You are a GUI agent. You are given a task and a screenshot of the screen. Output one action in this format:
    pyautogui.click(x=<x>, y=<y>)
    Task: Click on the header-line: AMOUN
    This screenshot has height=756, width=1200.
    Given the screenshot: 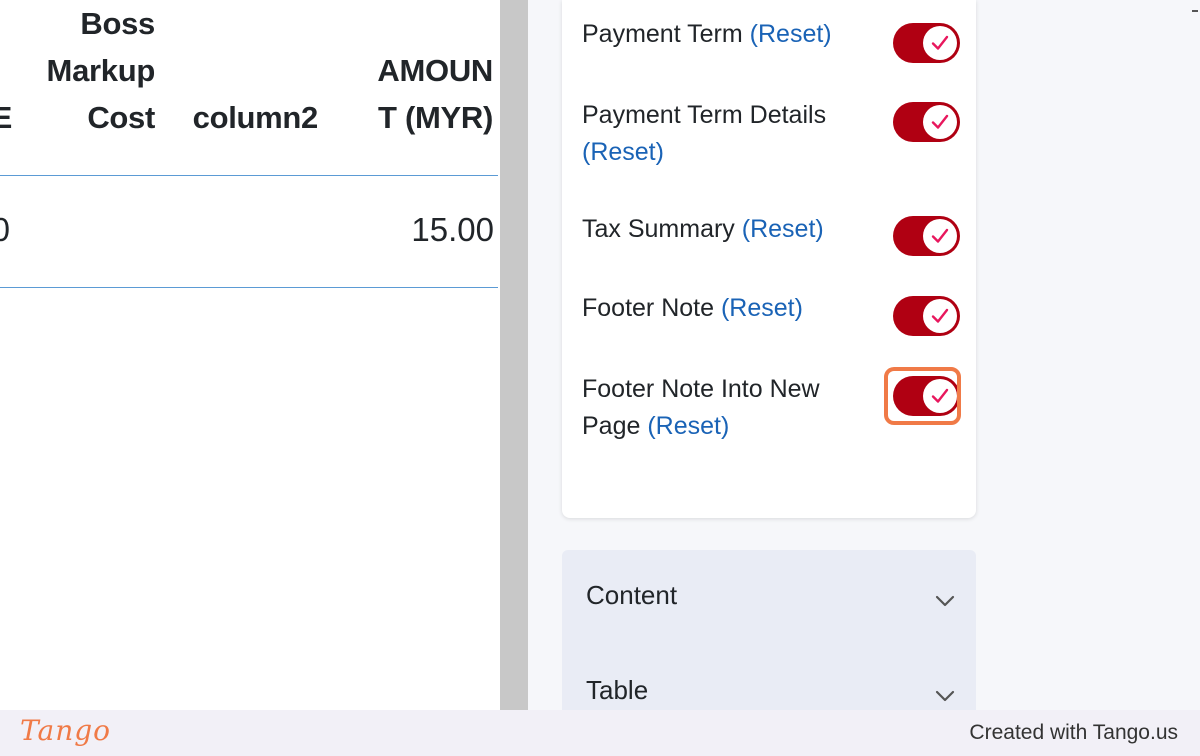 What is the action you would take?
    pyautogui.click(x=435, y=70)
    